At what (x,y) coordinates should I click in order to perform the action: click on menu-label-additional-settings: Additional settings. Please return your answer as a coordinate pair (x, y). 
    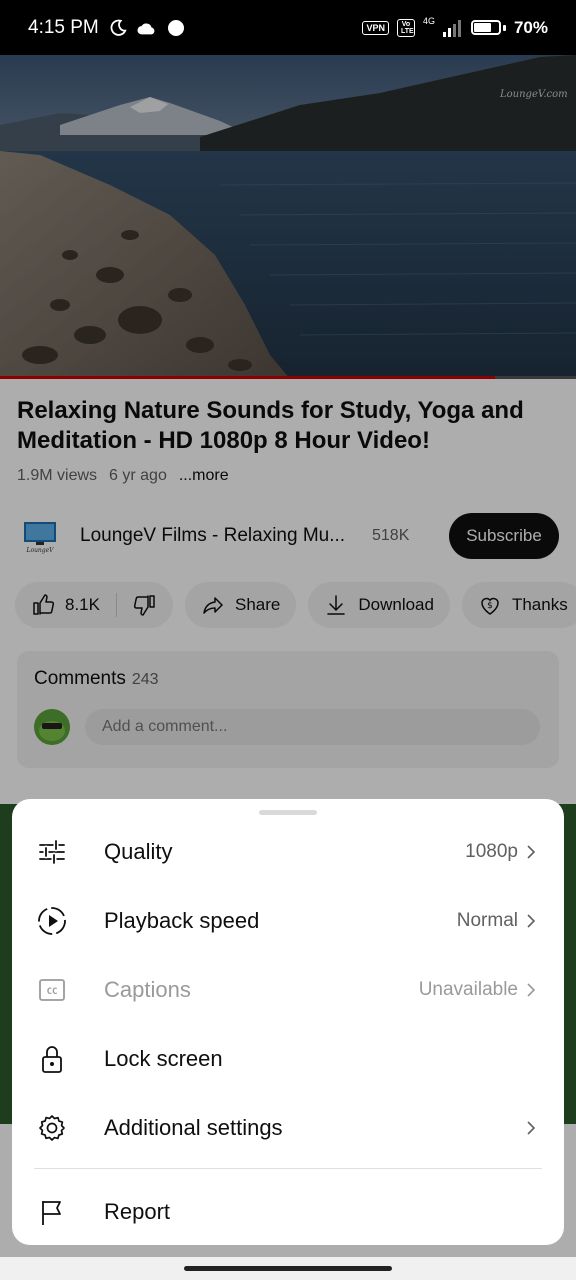
    Looking at the image, I should click on (193, 1127).